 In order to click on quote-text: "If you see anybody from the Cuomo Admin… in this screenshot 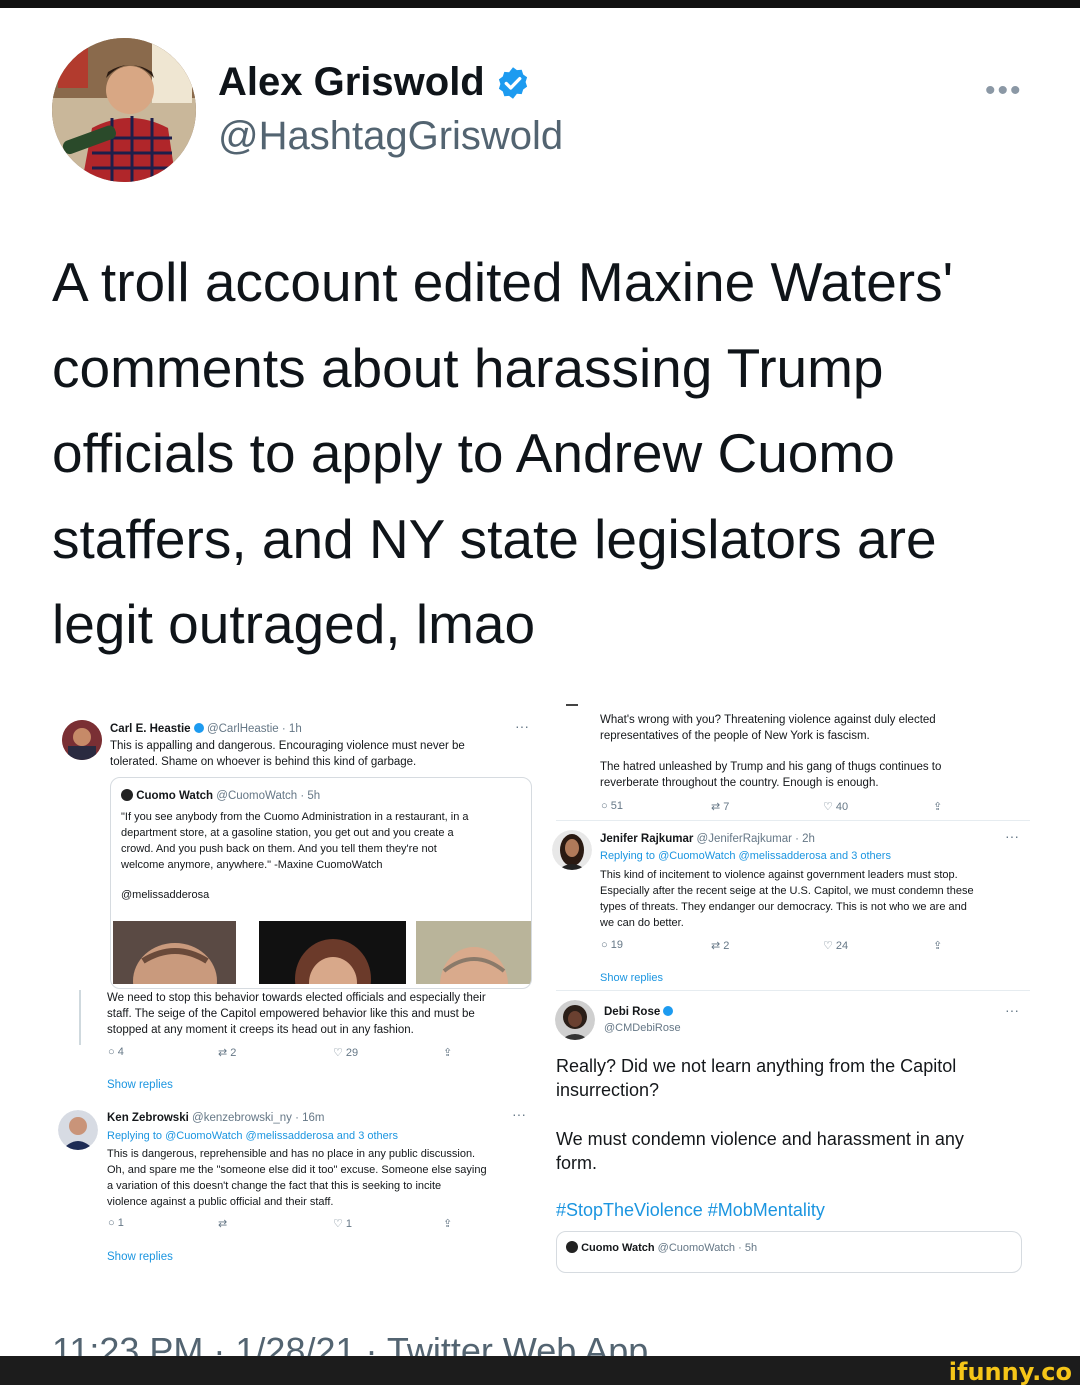, I will do `click(295, 841)`.